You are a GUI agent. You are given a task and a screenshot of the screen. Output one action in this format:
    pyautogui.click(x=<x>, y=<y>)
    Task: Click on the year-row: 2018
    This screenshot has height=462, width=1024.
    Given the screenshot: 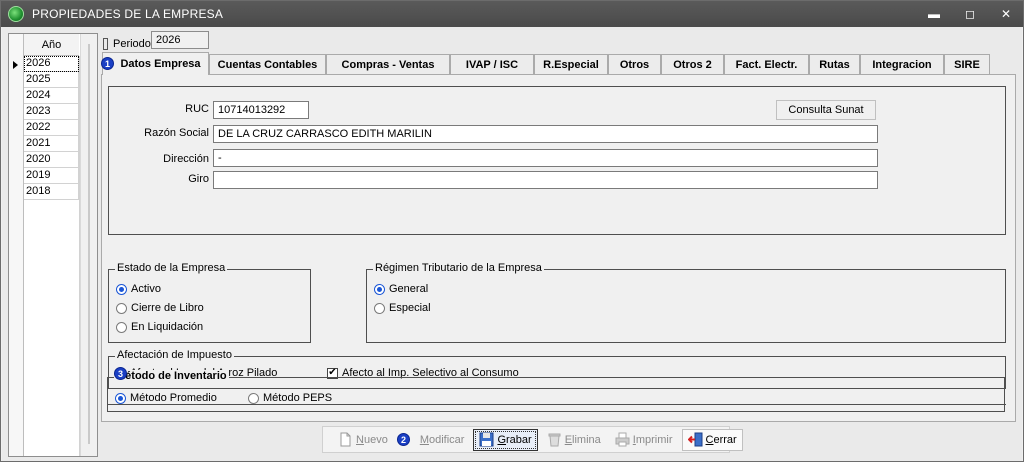 What is the action you would take?
    pyautogui.click(x=51, y=192)
    